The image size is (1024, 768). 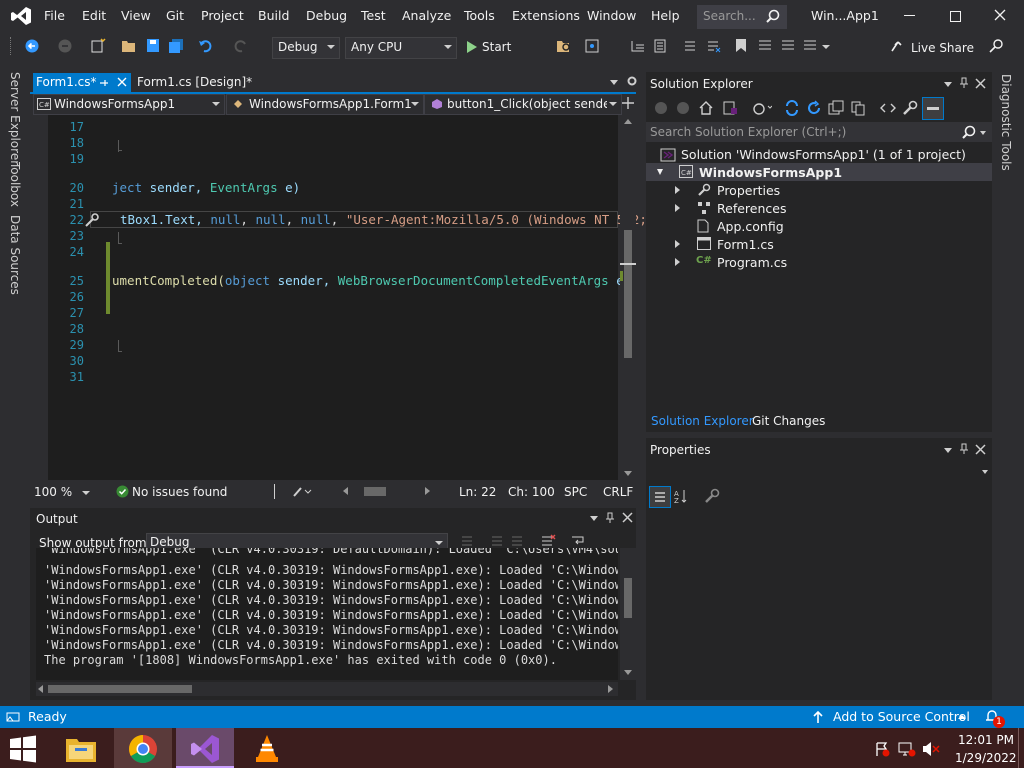 What do you see at coordinates (628, 473) in the screenshot?
I see `scroll-down-icon` at bounding box center [628, 473].